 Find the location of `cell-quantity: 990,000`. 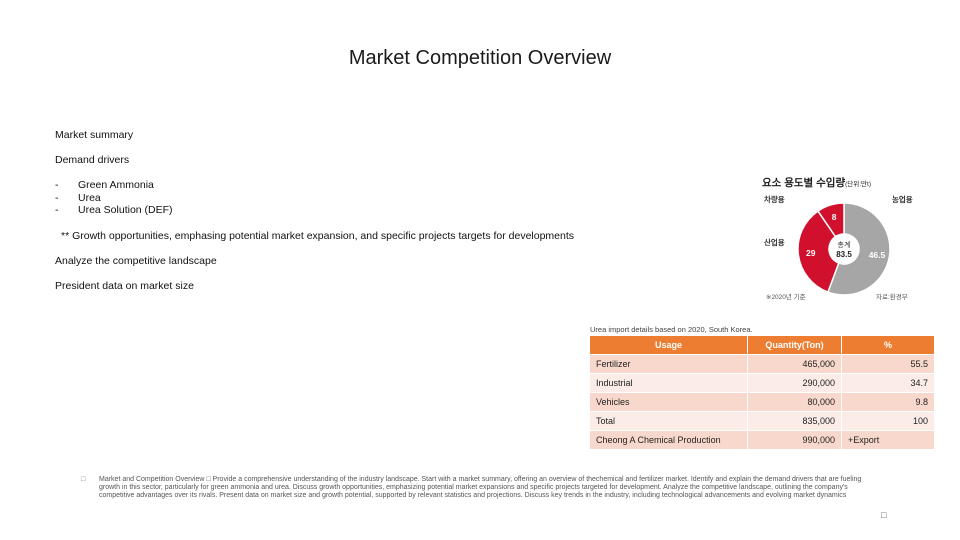

cell-quantity: 990,000 is located at coordinates (794, 440).